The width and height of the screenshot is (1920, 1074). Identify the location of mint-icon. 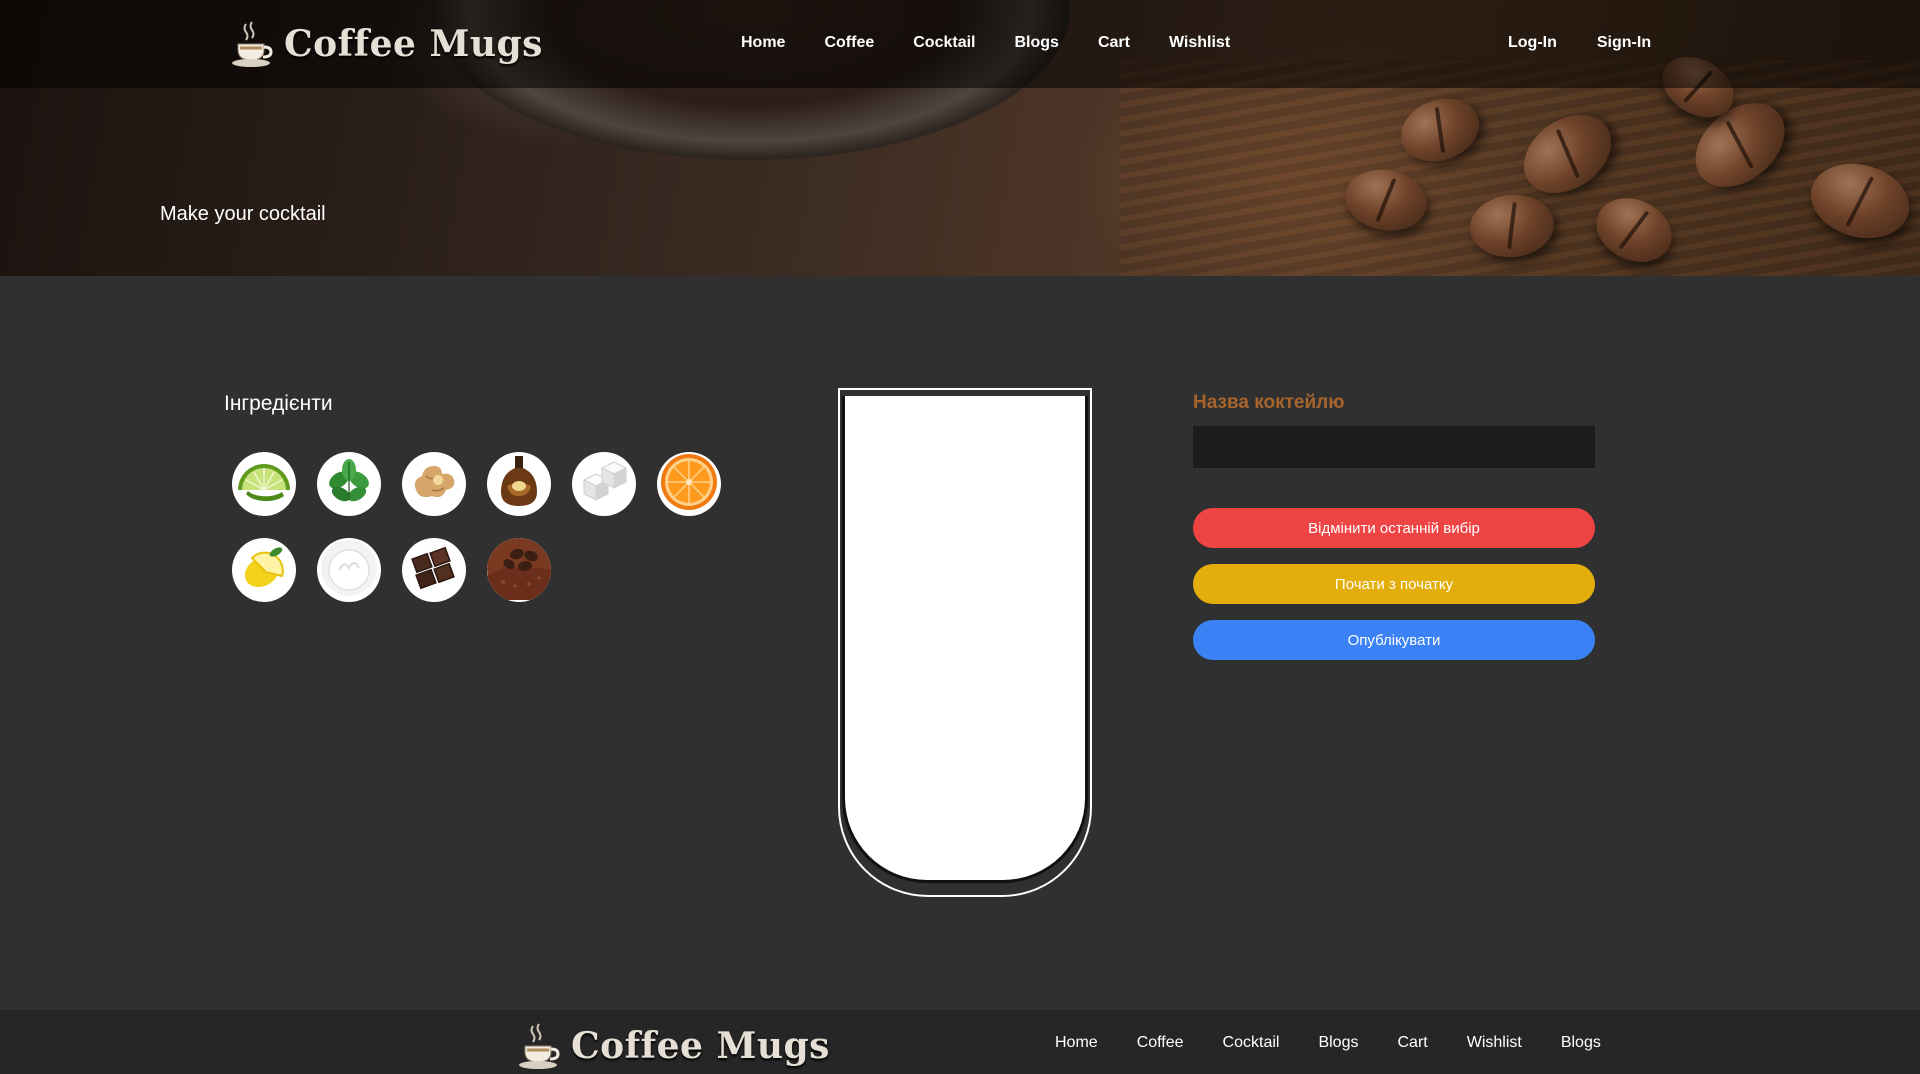
(349, 484).